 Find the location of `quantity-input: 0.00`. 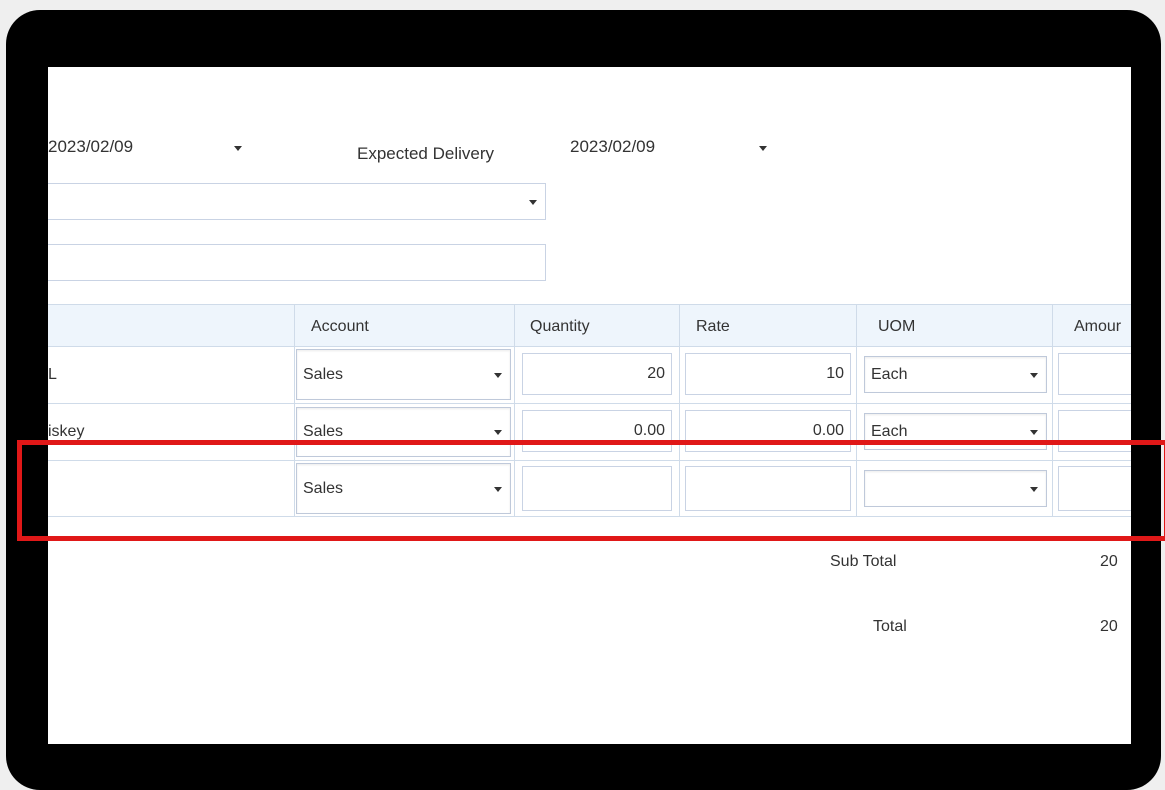

quantity-input: 0.00 is located at coordinates (597, 431).